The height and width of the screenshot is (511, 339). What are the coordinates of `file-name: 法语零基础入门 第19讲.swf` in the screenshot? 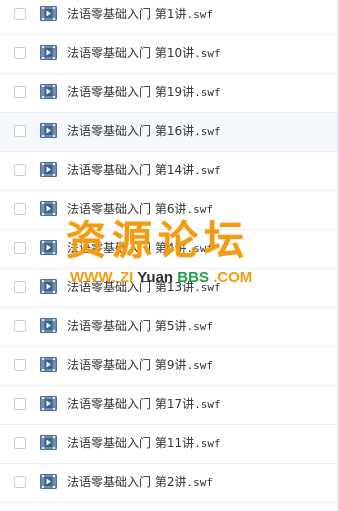 It's located at (144, 92).